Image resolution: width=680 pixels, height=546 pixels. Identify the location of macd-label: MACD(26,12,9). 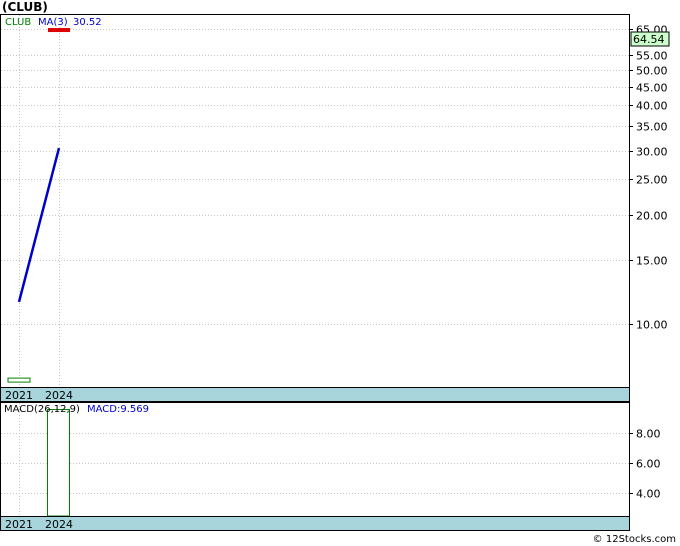
(42, 409).